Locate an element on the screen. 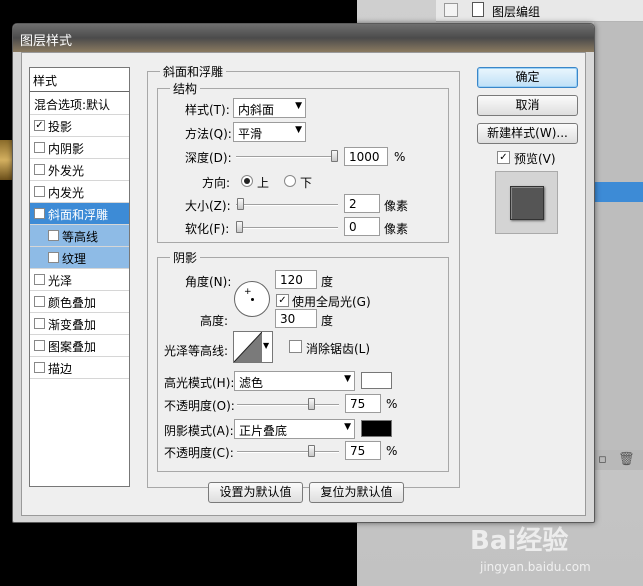  soften-slider is located at coordinates (287, 227).